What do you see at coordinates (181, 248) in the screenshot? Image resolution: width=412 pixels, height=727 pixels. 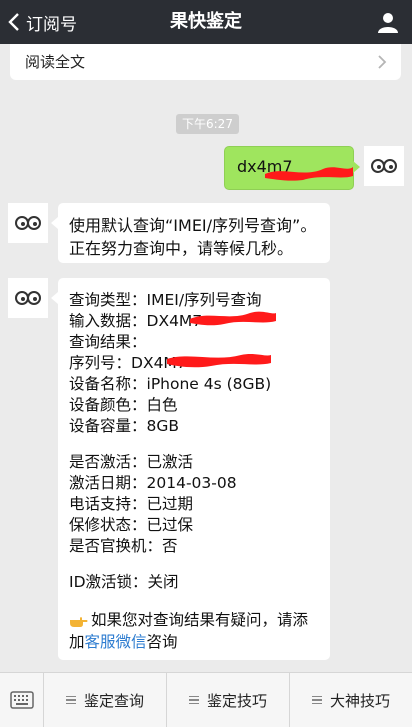 I see `reply-line: 正在努力查询中，请等候几秒。` at bounding box center [181, 248].